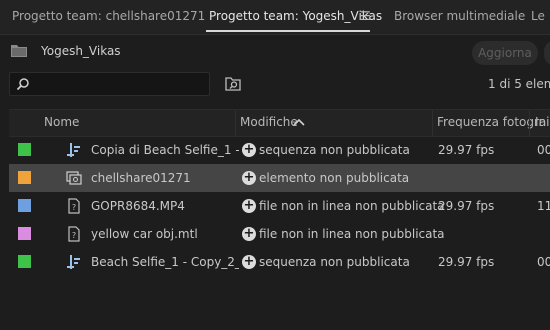  Describe the element at coordinates (334, 178) in the screenshot. I see `item-status: elemento non pubblicata` at that location.